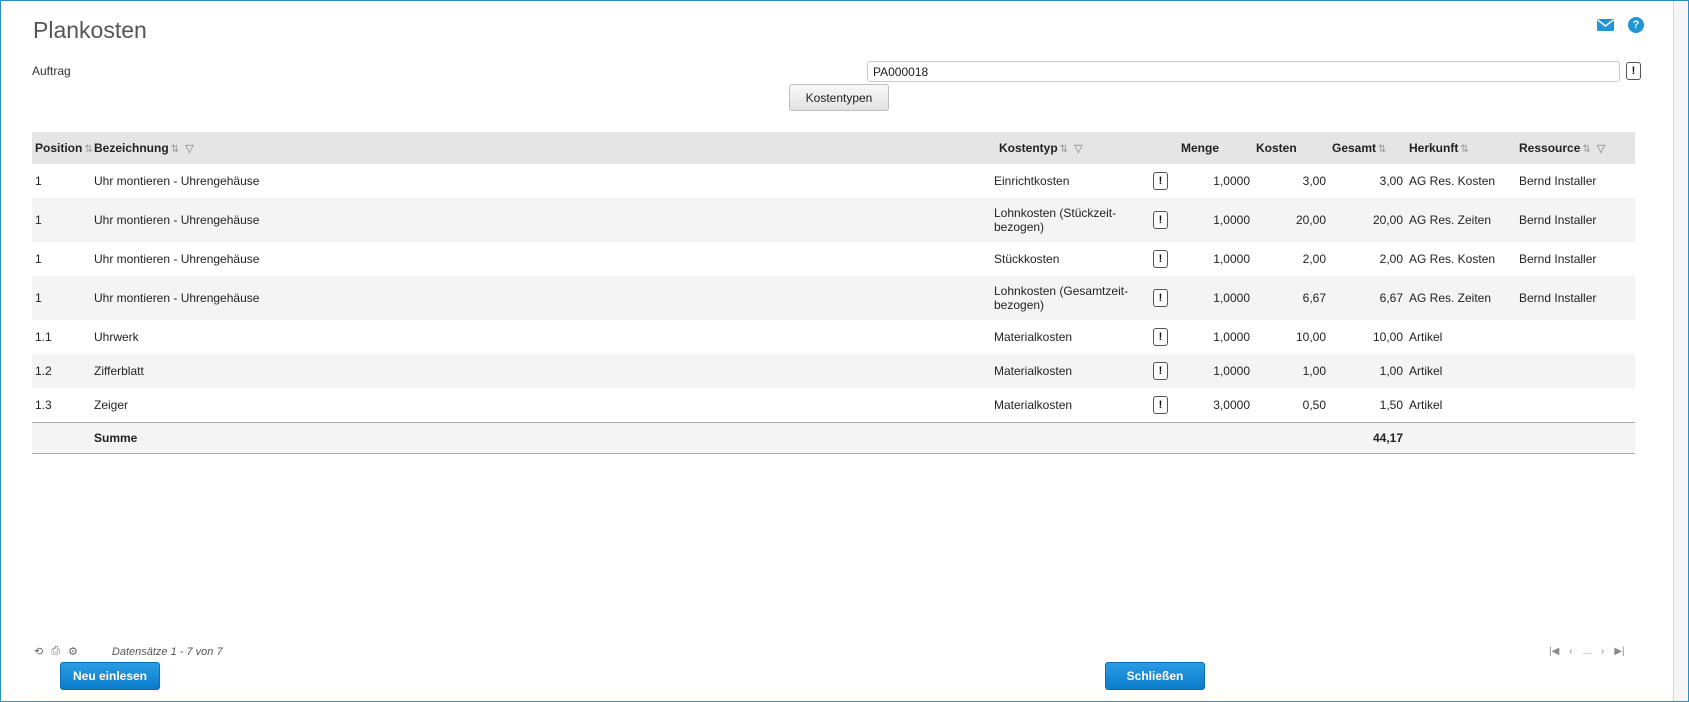  I want to click on column-header-gesamt: Gesamt ⇅, so click(1367, 148).